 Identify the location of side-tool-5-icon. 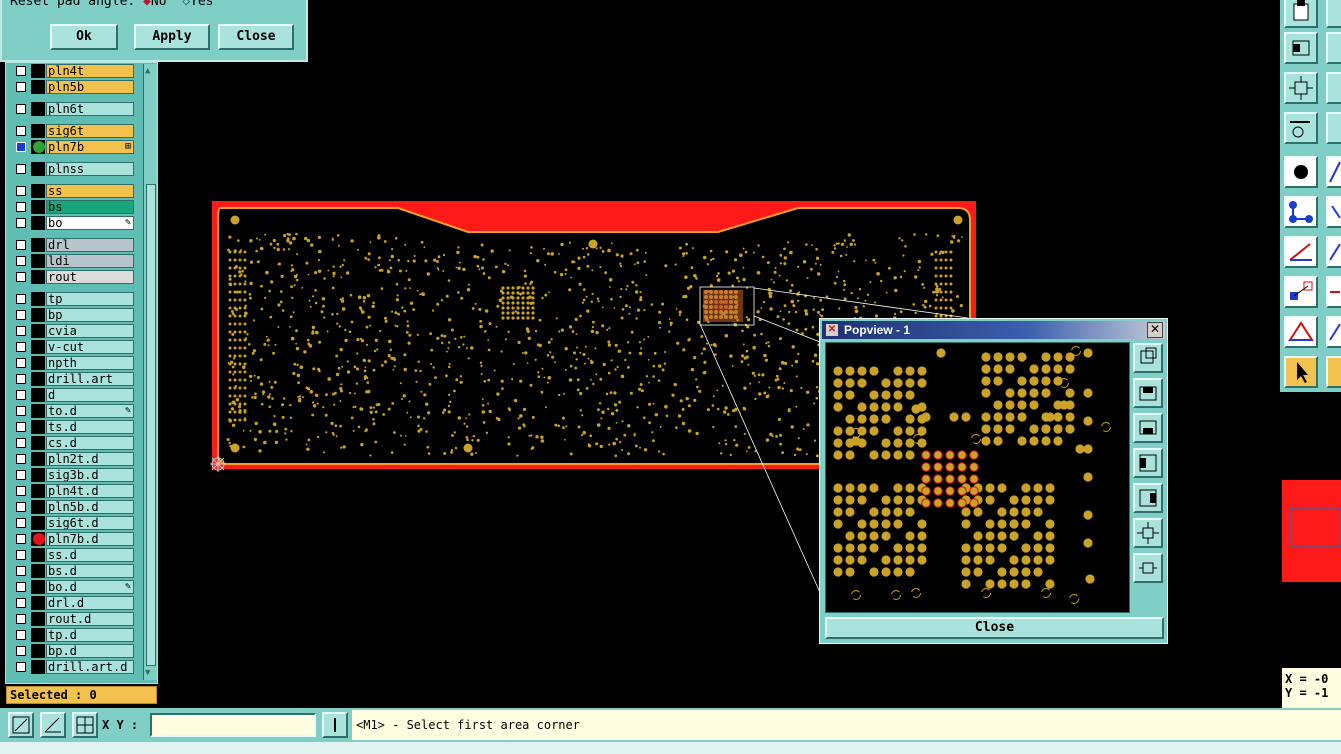
(1333, 172).